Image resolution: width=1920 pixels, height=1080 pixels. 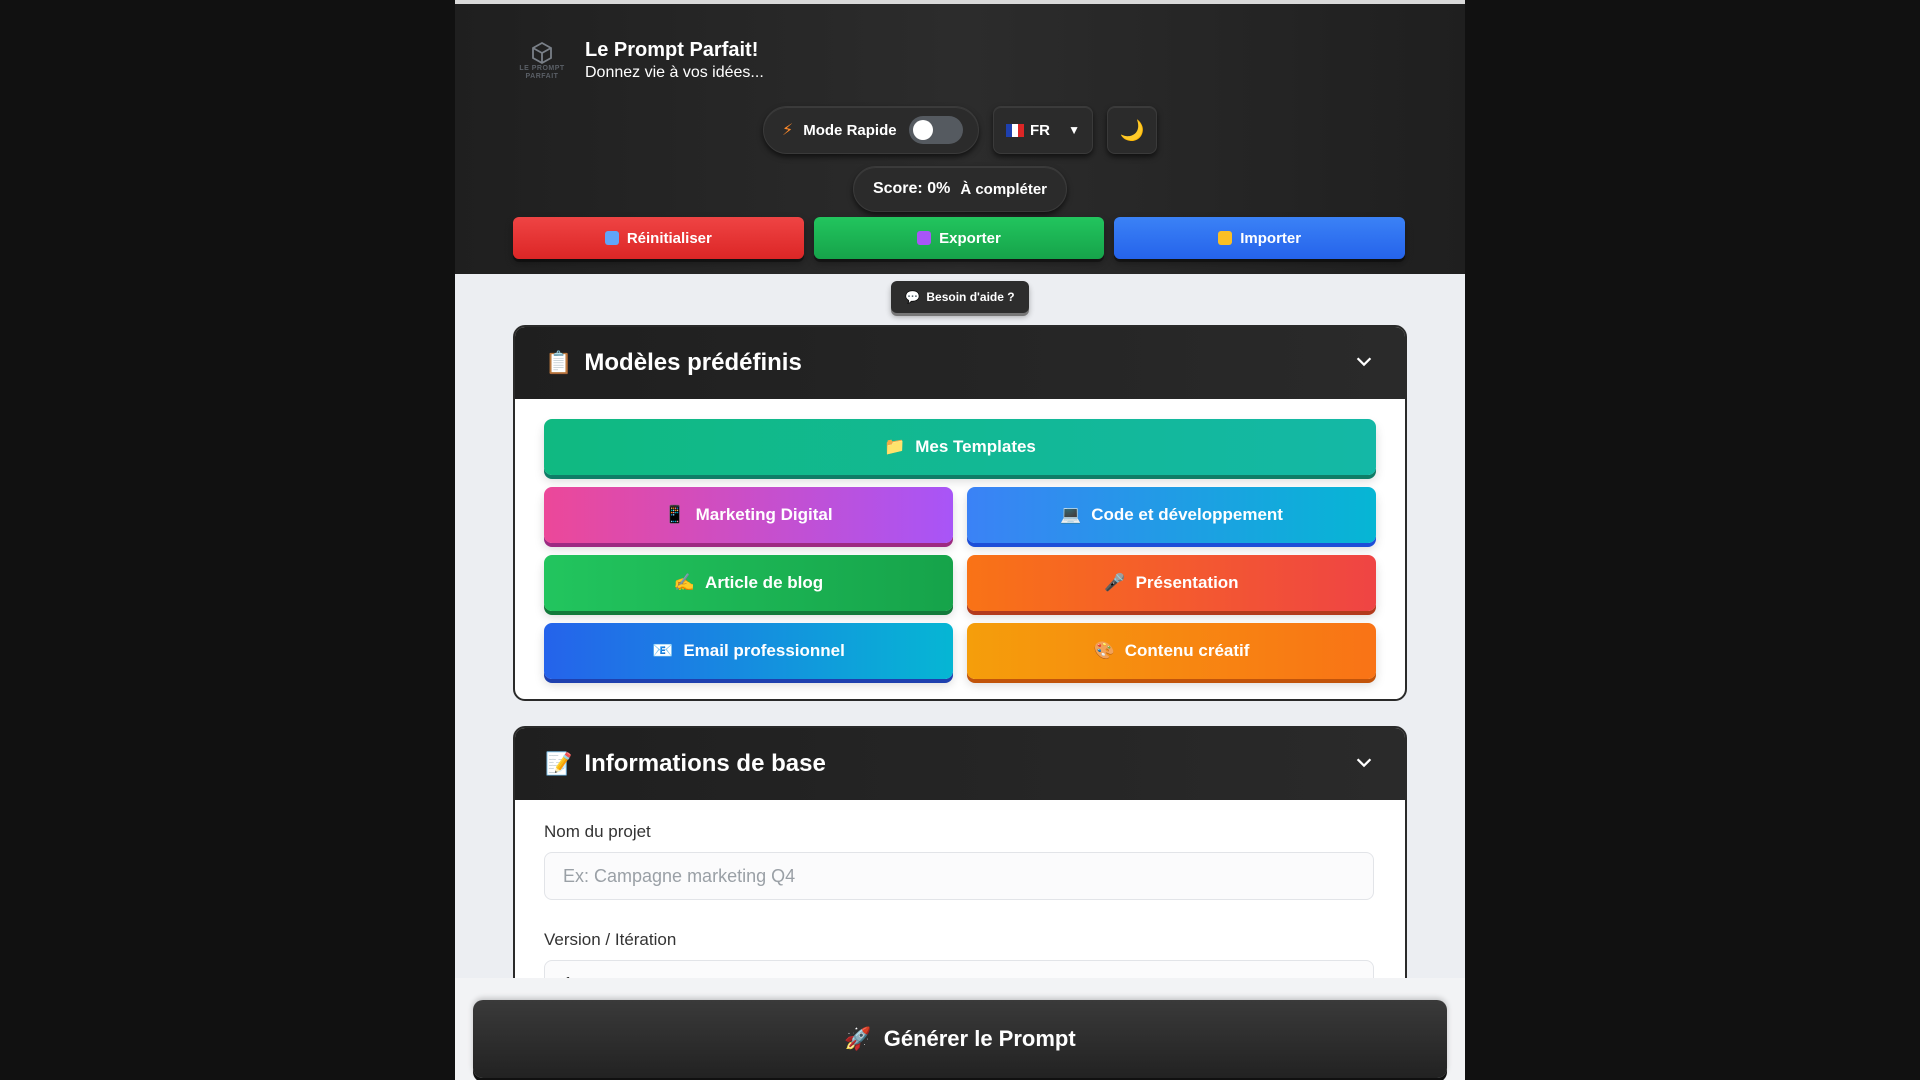 I want to click on template-label: Code et développement, so click(x=1187, y=514).